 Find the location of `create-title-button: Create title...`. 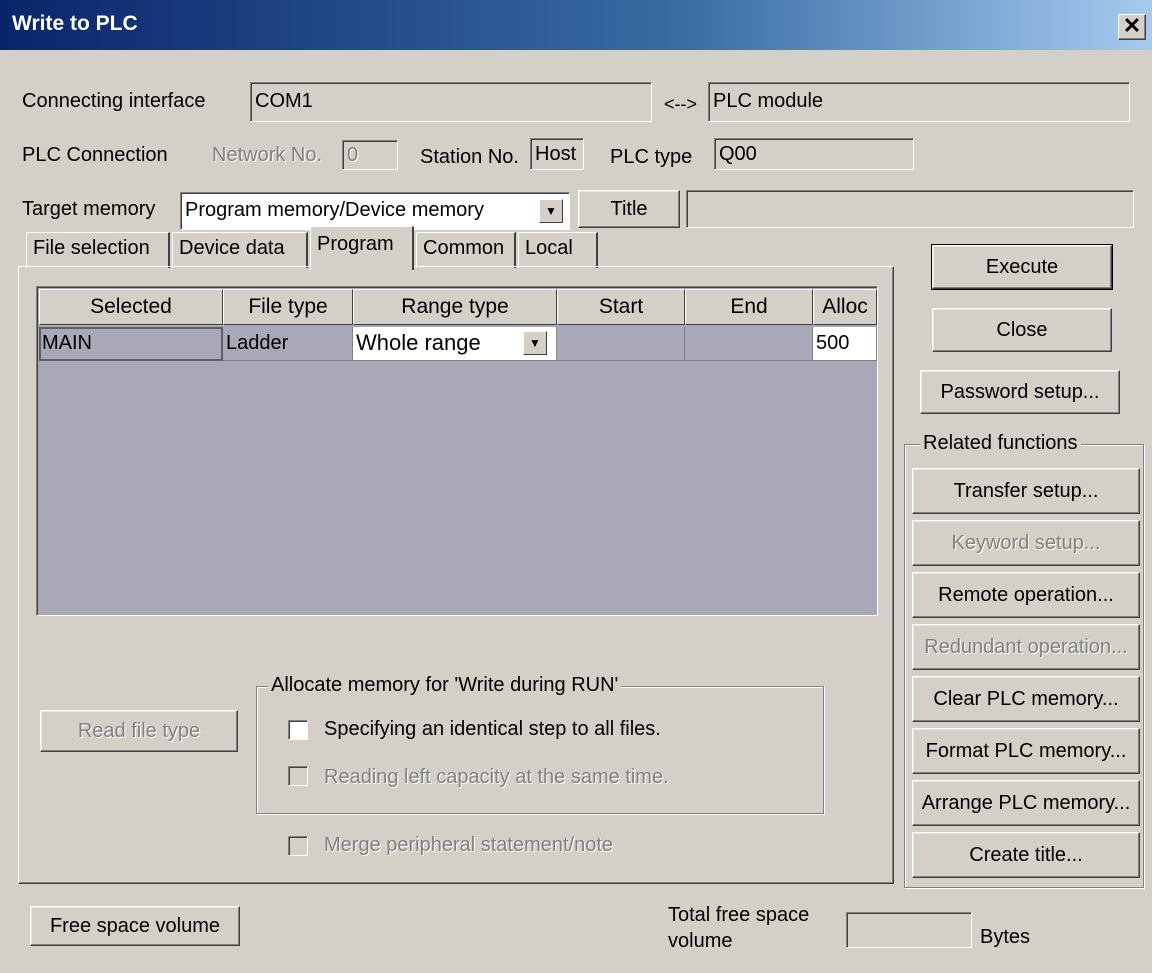

create-title-button: Create title... is located at coordinates (1026, 855).